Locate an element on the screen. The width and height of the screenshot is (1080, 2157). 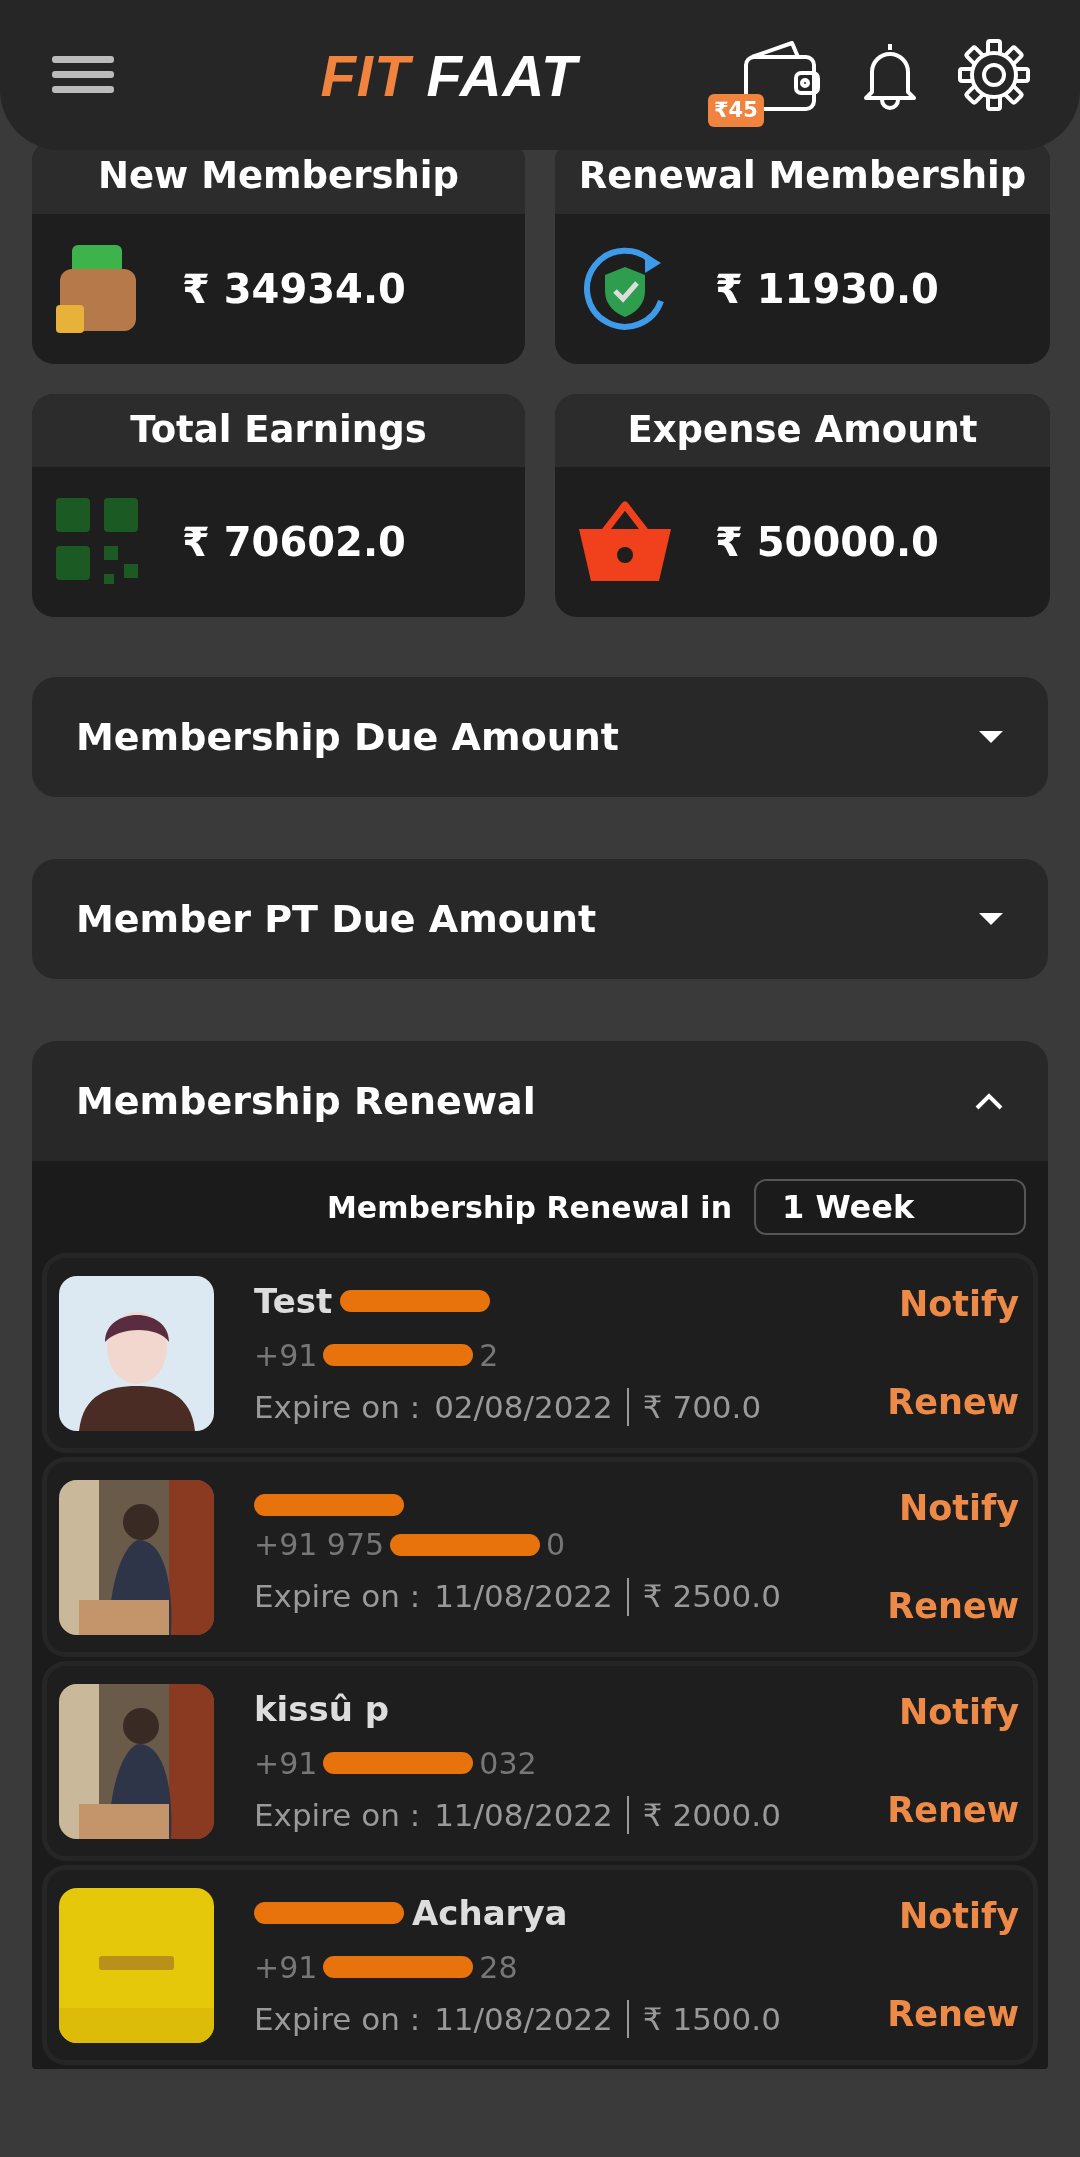
accordion-header: Membership Renewal is located at coordinates (540, 1101).